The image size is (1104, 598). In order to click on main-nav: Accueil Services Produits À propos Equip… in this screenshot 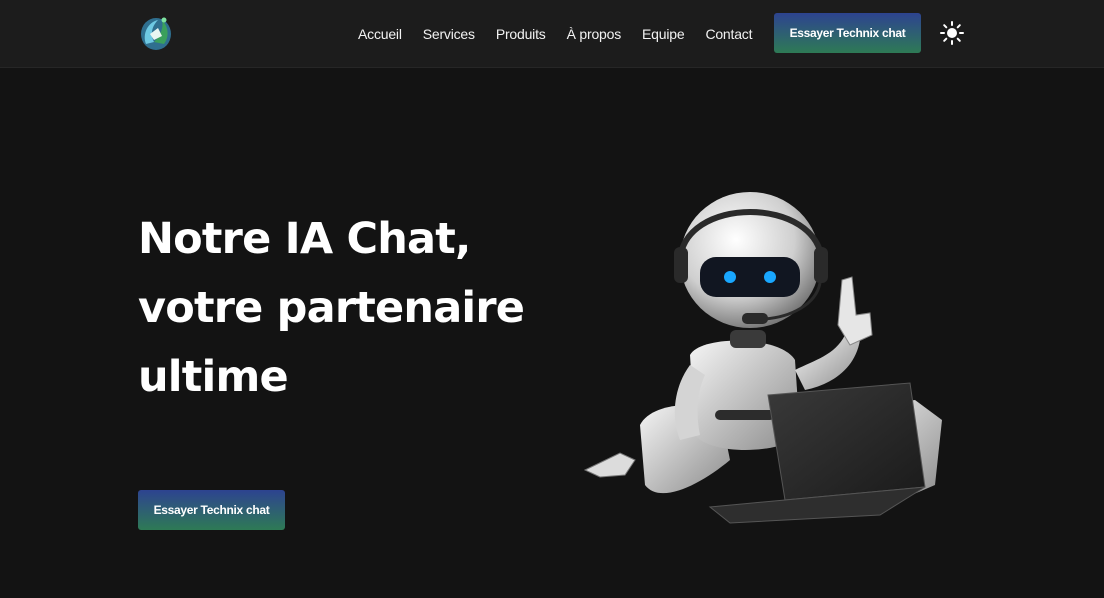, I will do `click(565, 33)`.